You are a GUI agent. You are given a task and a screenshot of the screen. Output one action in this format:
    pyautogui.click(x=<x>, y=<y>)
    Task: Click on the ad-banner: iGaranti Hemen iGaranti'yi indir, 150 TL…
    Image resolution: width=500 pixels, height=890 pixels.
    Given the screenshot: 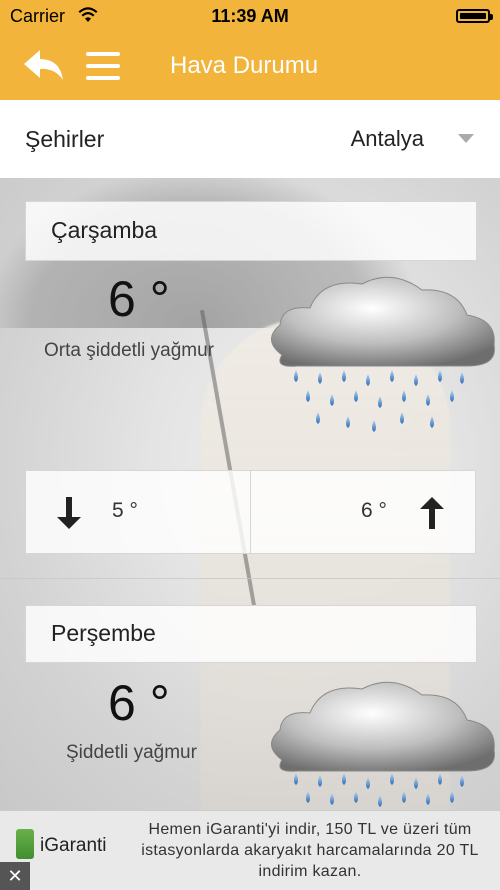 What is the action you would take?
    pyautogui.click(x=250, y=850)
    